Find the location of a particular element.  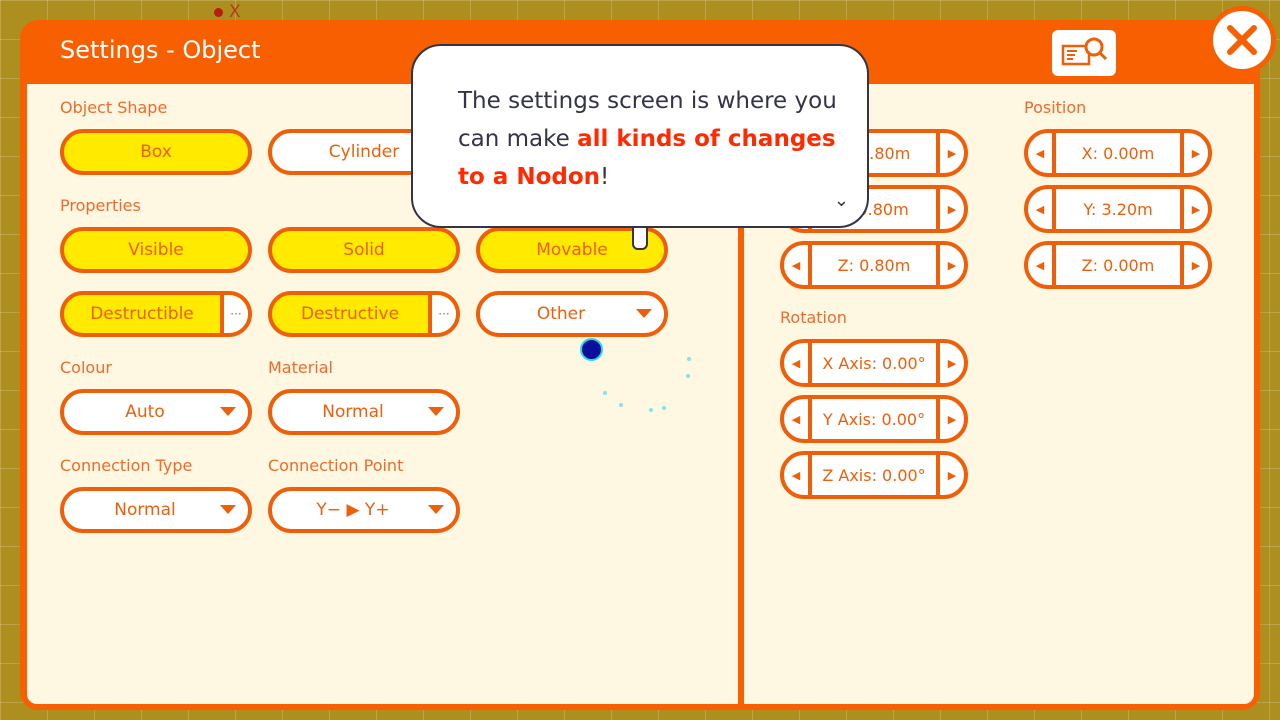

destructible-more-button: ··· is located at coordinates (234, 314).